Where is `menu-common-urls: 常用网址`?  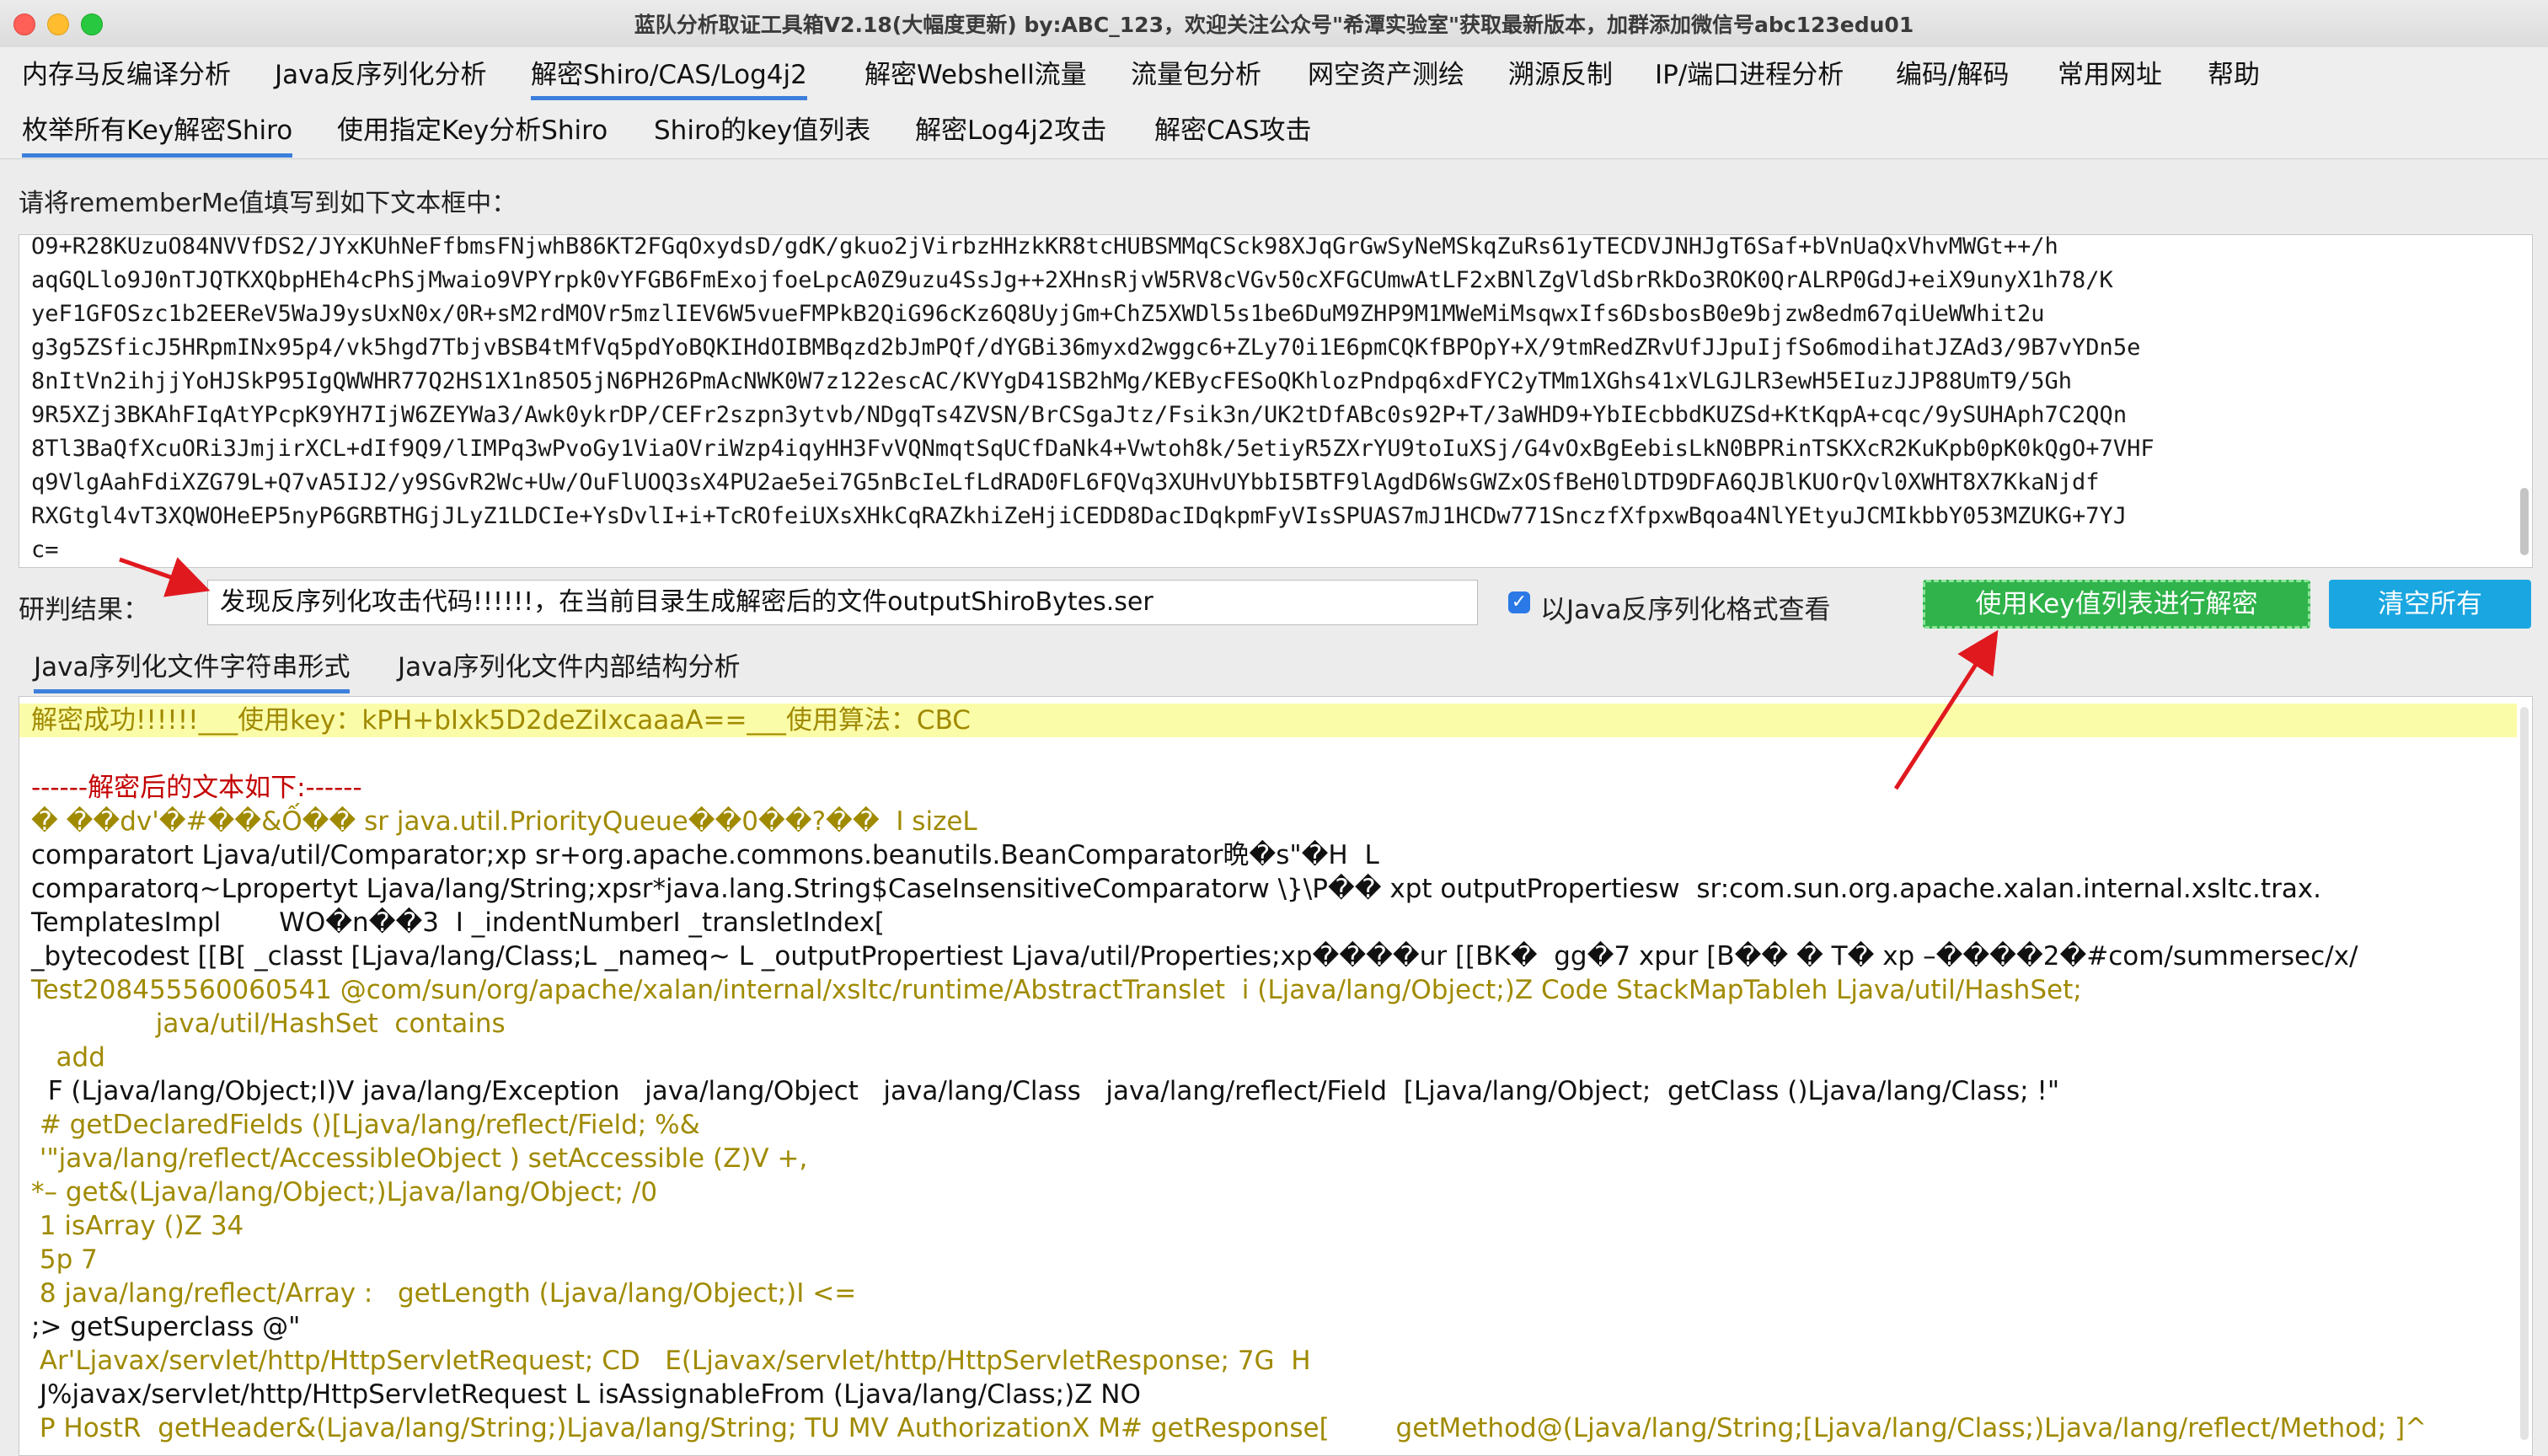 menu-common-urls: 常用网址 is located at coordinates (2110, 75).